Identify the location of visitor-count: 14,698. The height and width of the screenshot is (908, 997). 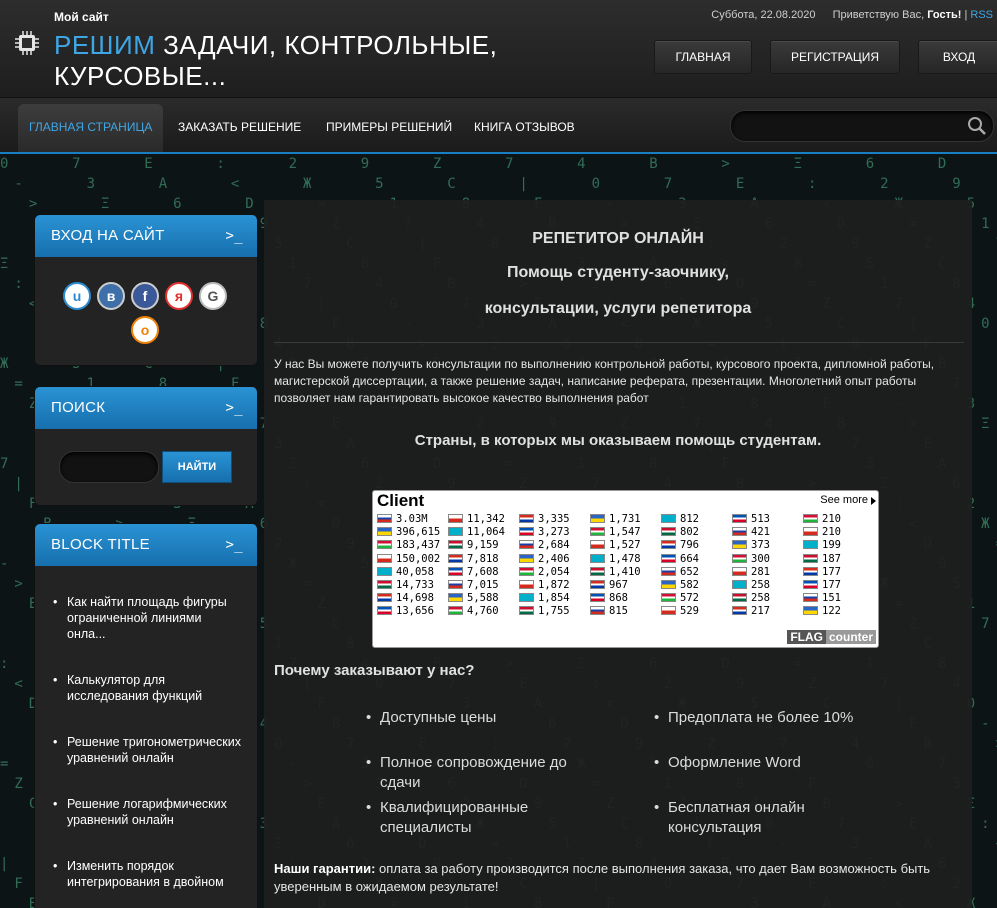
(415, 598).